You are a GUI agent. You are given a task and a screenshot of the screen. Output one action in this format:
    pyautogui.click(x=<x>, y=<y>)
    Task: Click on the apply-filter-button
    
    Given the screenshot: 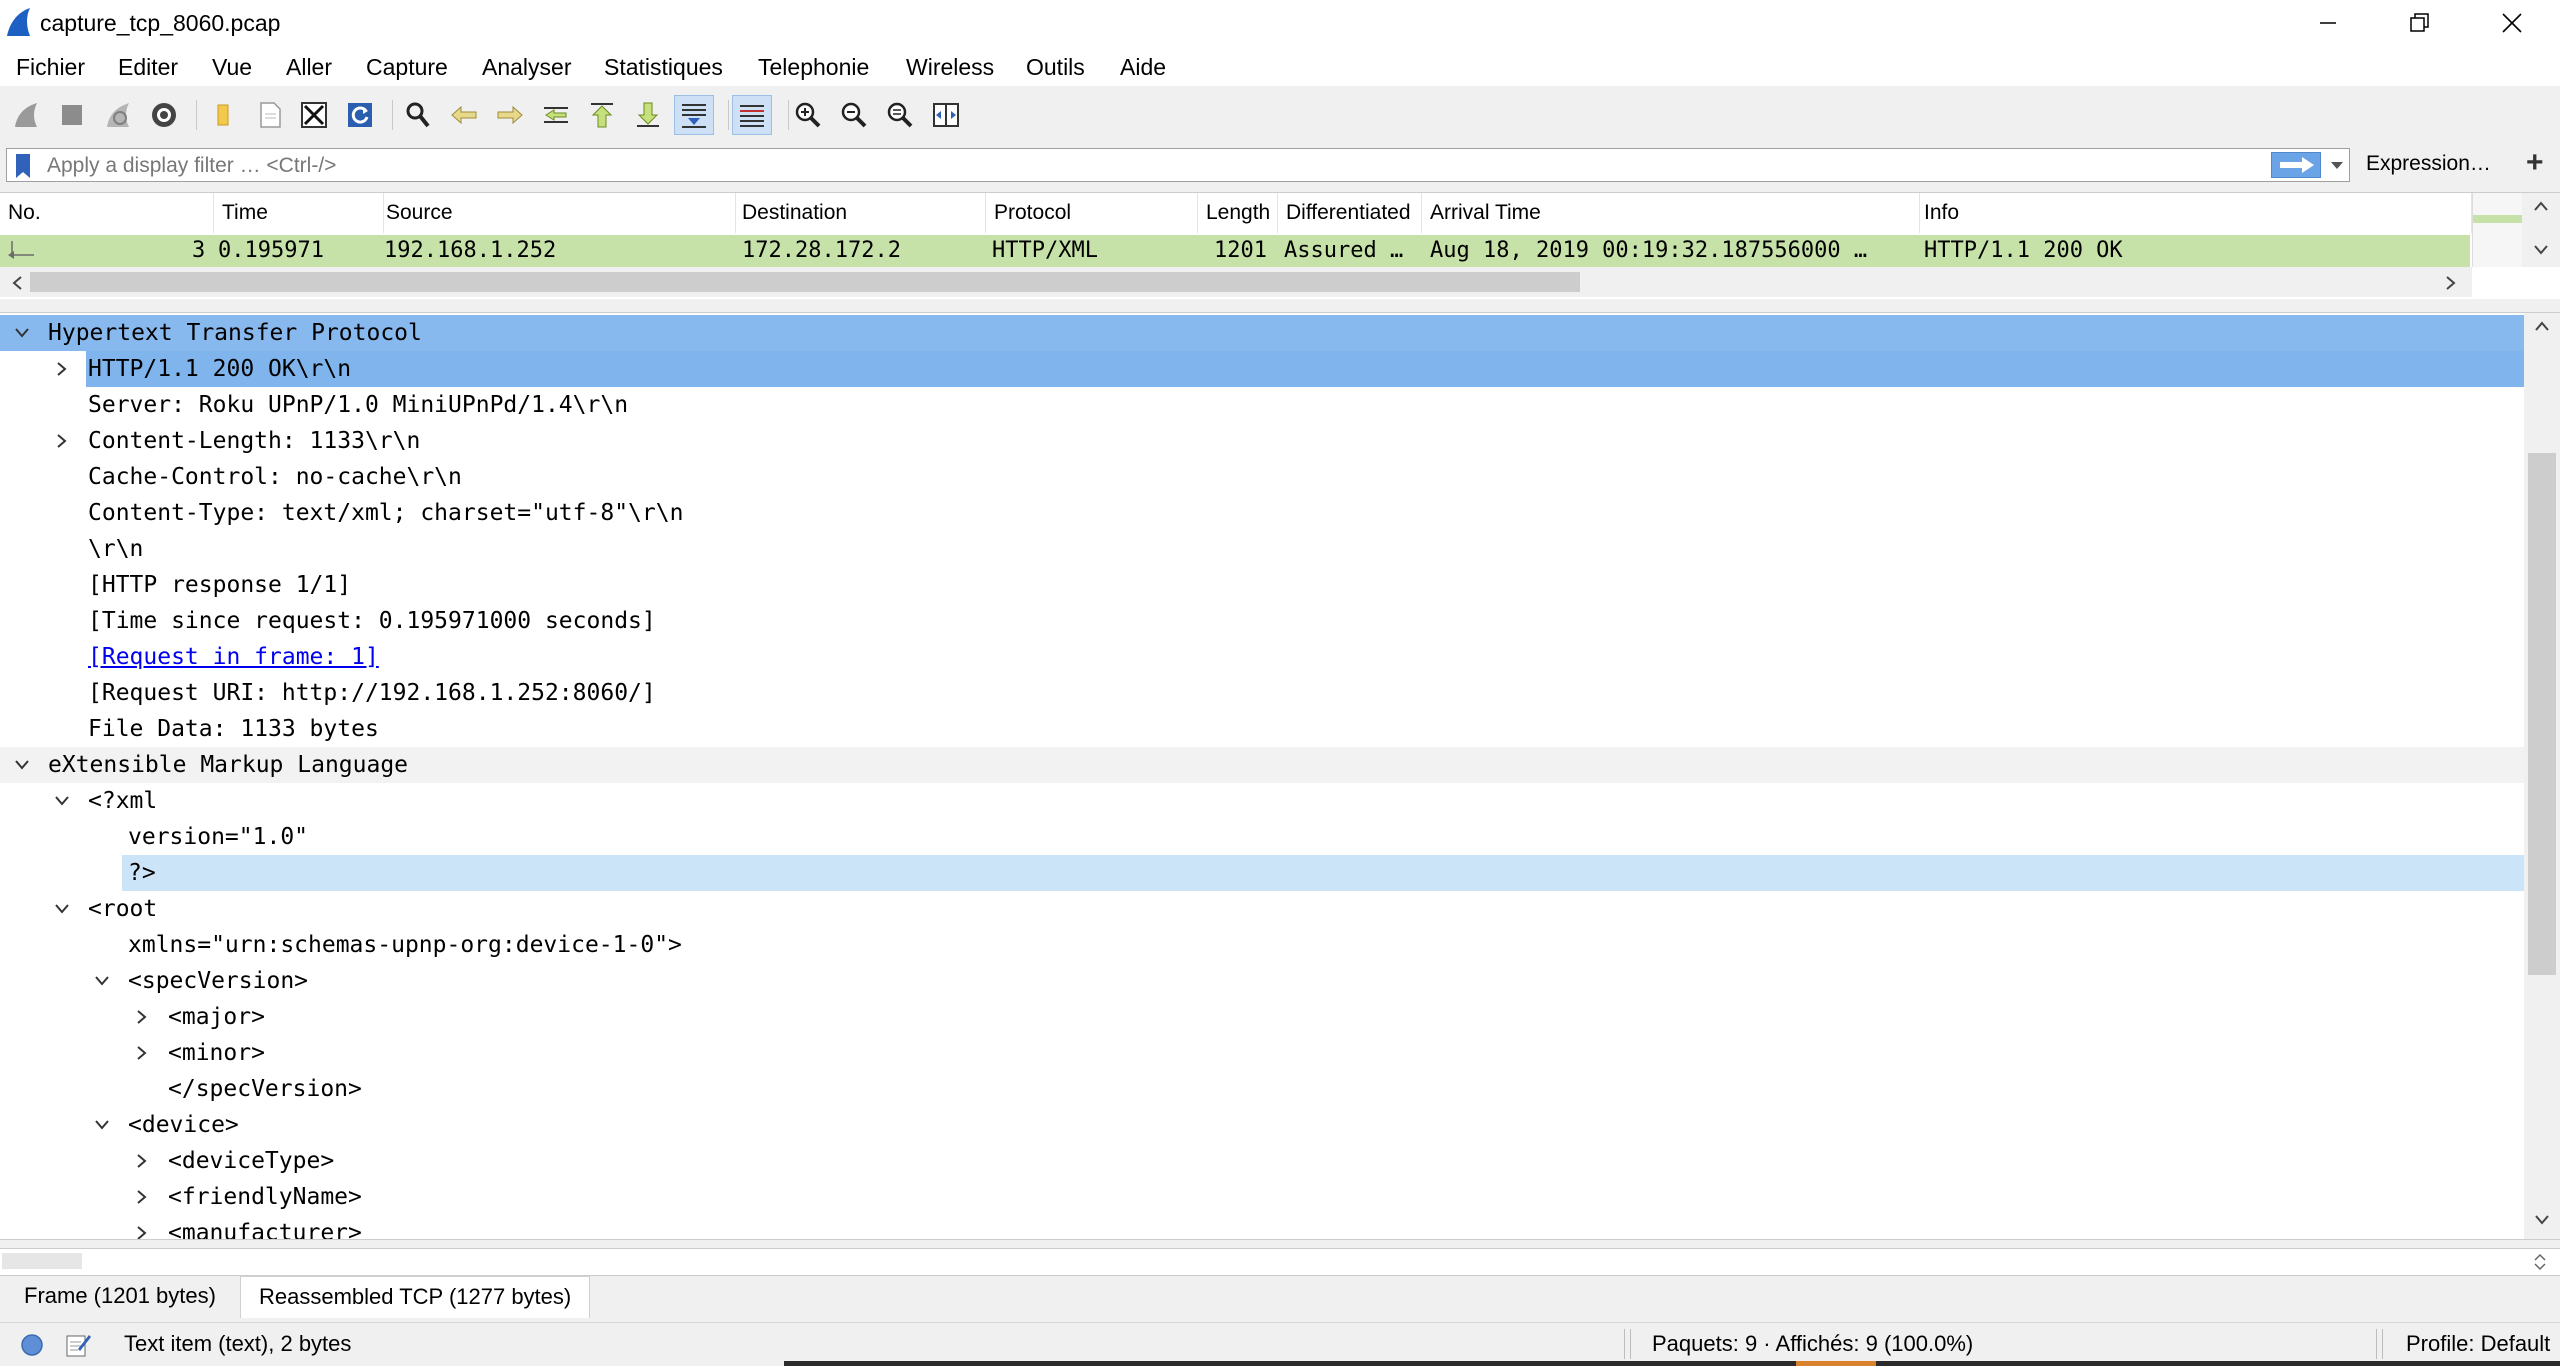 What is the action you would take?
    pyautogui.click(x=2296, y=165)
    